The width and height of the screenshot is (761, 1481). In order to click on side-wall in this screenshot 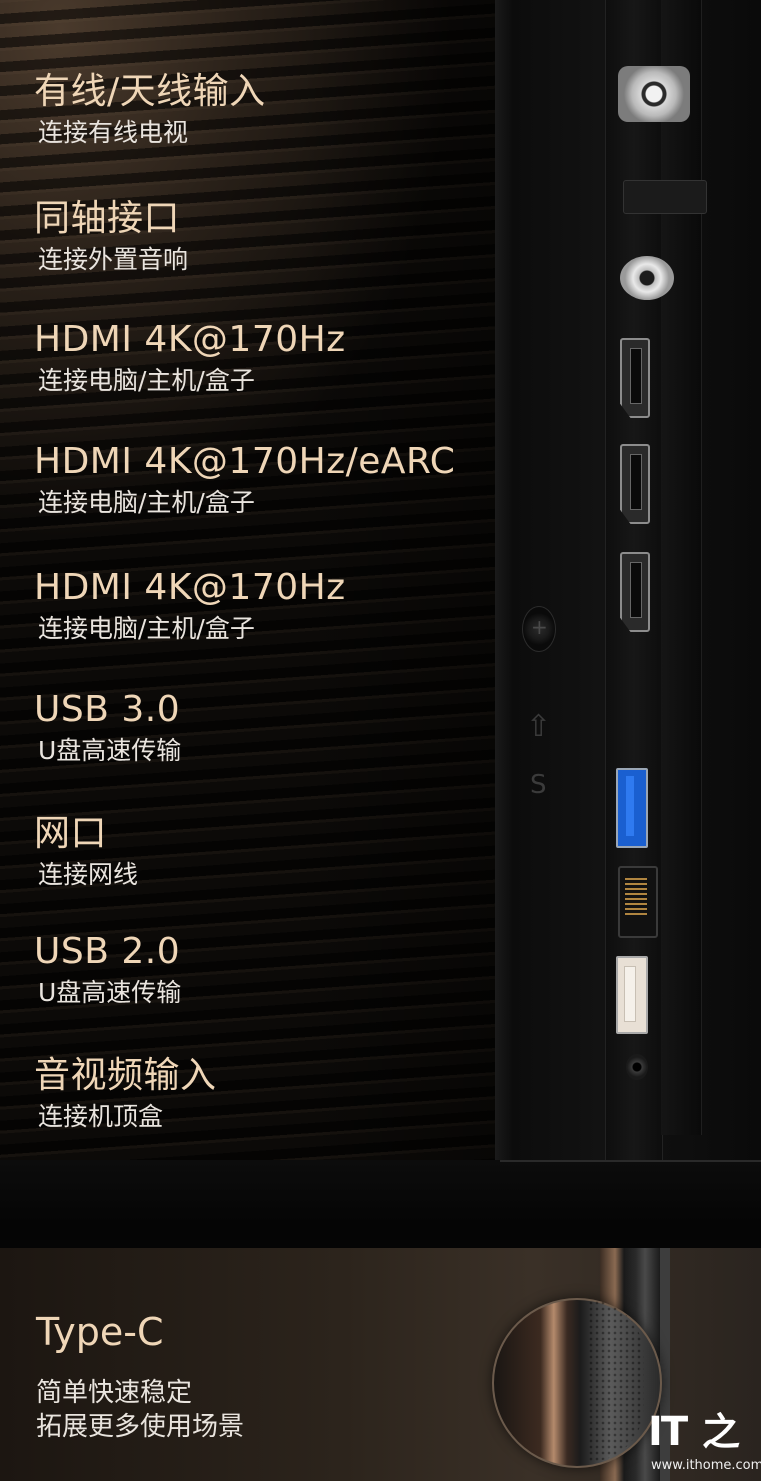, I will do `click(681, 567)`.